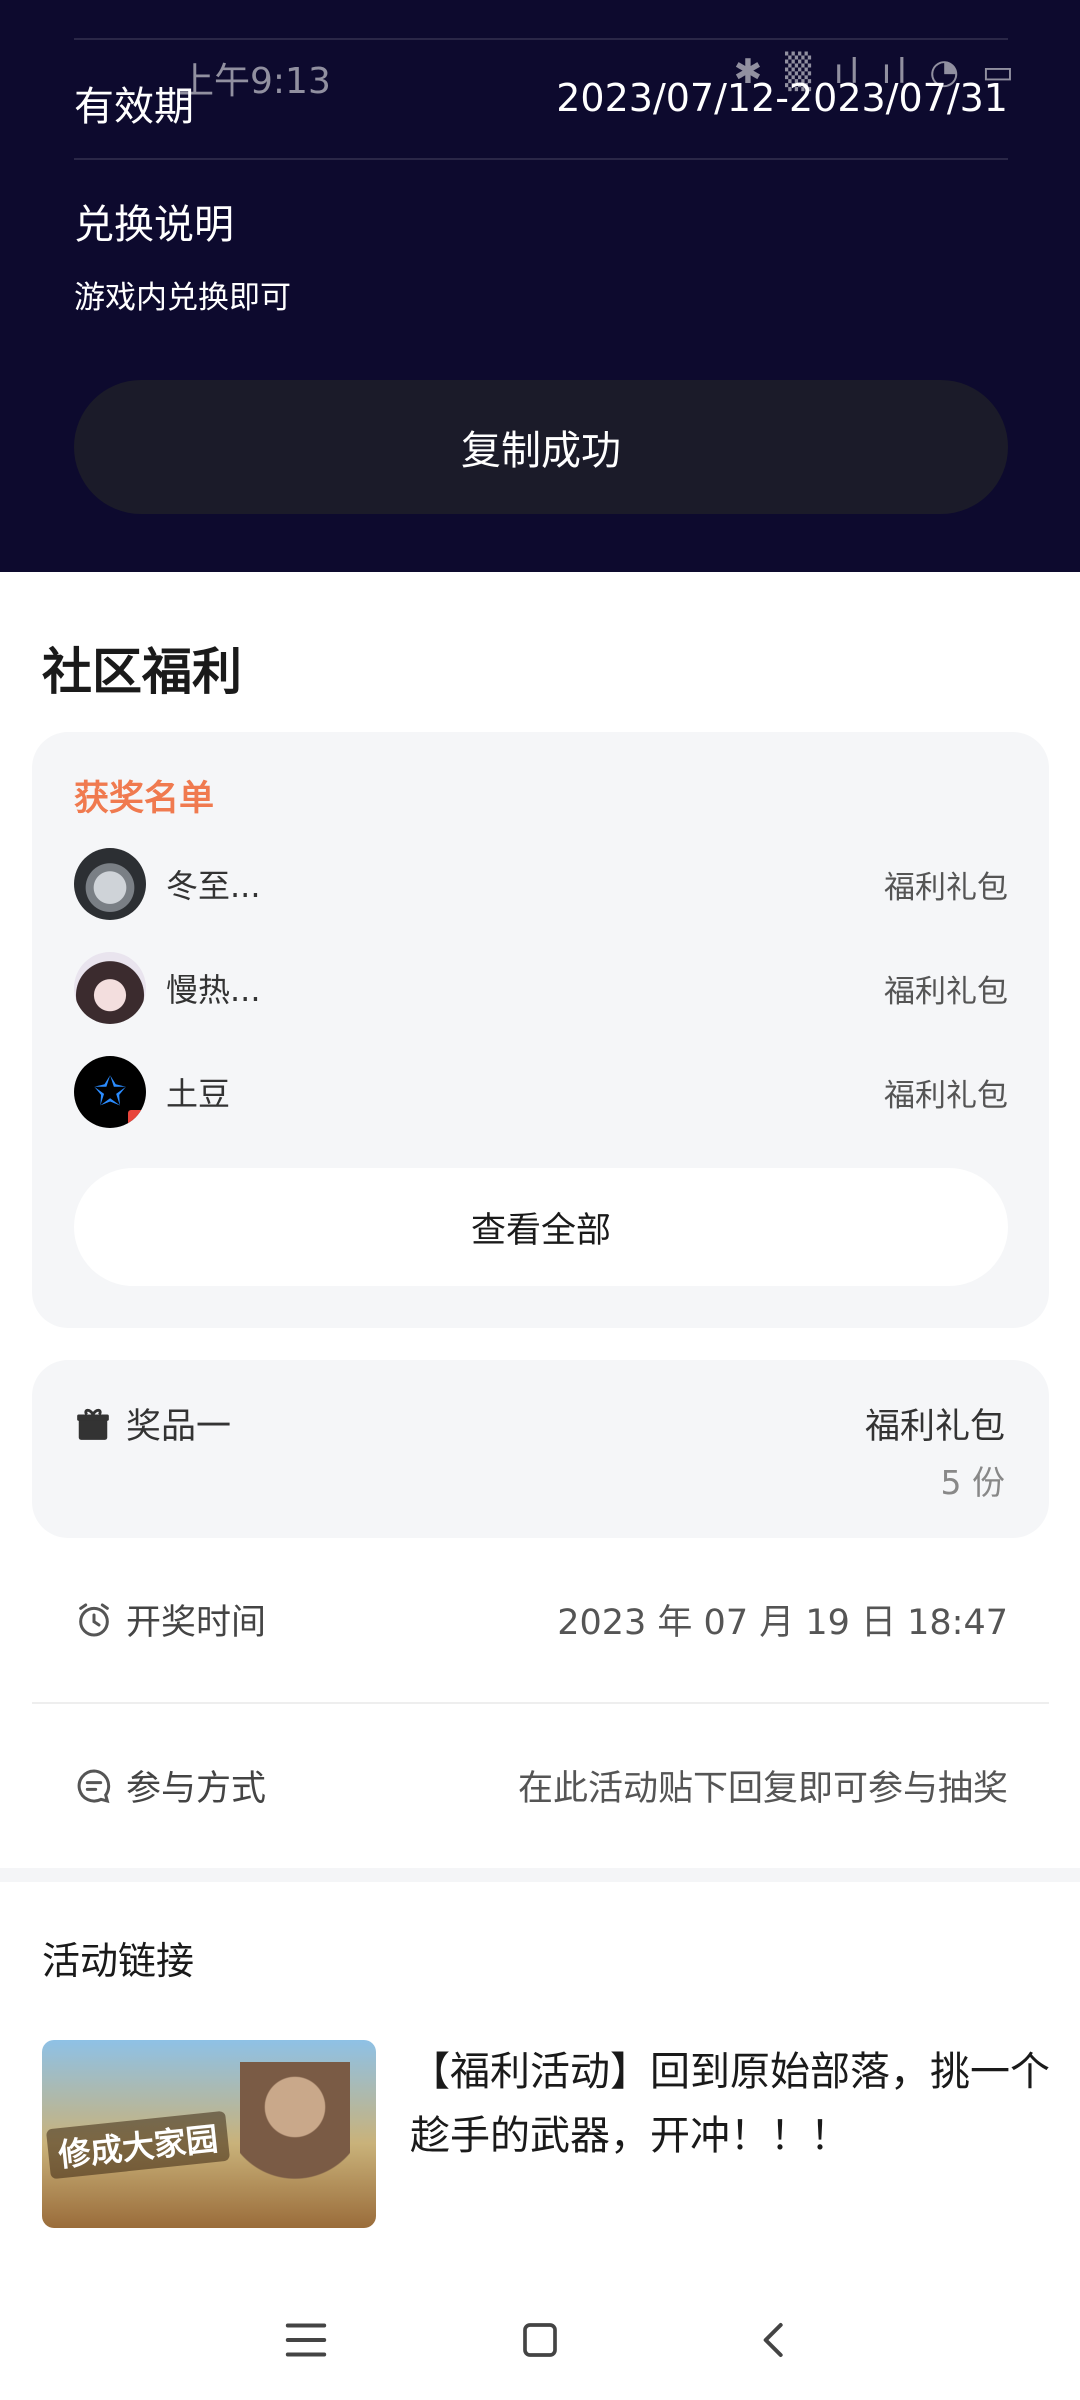 The image size is (1080, 2400). I want to click on validity-label: 有效期, so click(134, 107).